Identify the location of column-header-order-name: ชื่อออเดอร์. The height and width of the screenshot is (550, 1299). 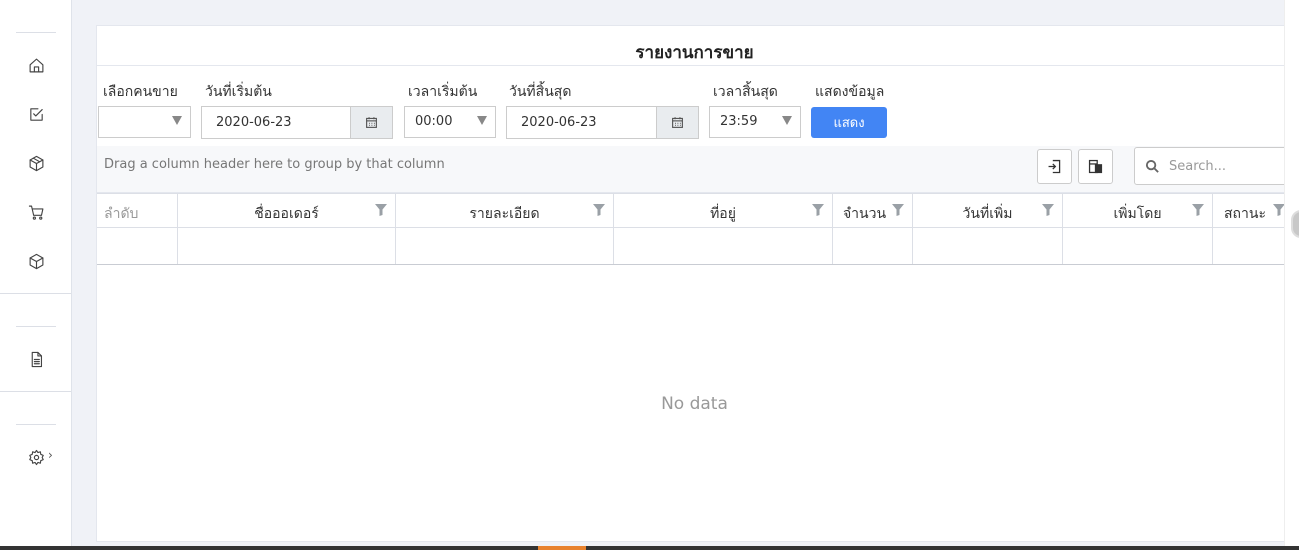
(287, 211).